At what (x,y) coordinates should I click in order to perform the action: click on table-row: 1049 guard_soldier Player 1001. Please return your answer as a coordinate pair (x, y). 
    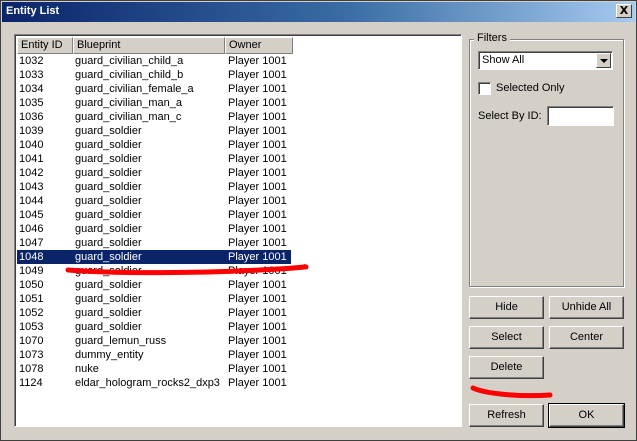
    Looking at the image, I should click on (239, 271).